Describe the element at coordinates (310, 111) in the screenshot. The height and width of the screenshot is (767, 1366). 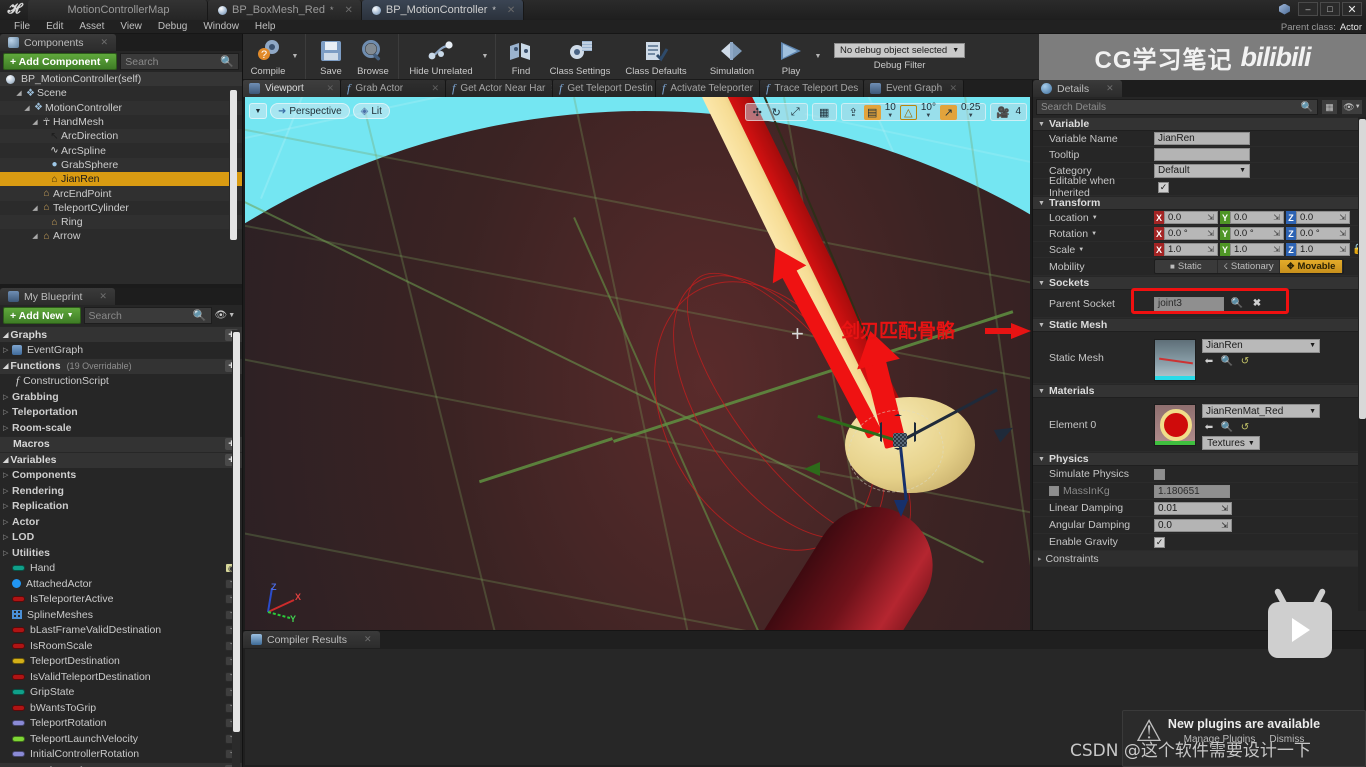
I see `viewport-camera-mode-button: ➜ Perspective` at that location.